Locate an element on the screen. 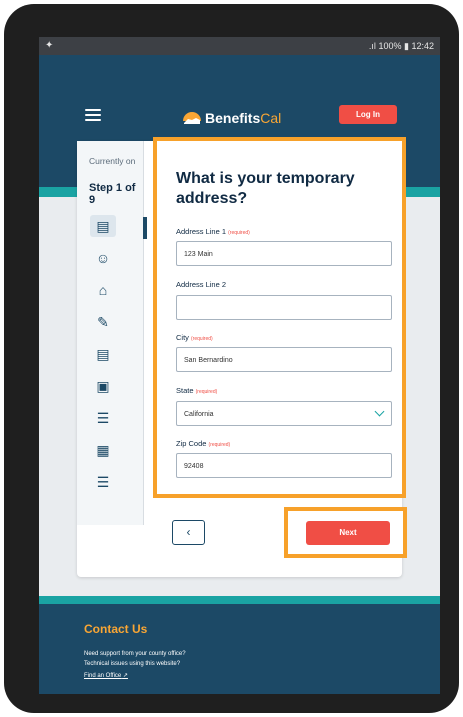 Image resolution: width=463 pixels, height=717 pixels. state-select: California is located at coordinates (284, 413).